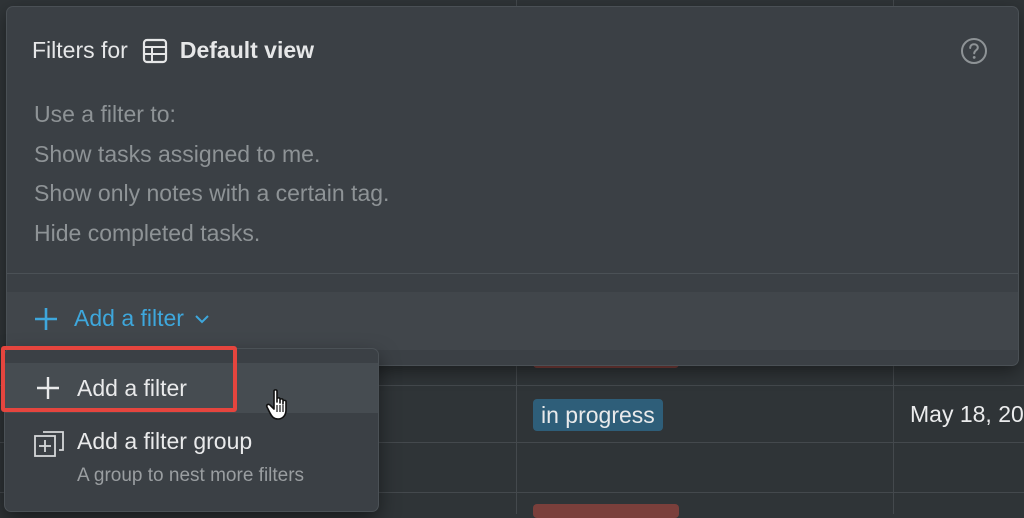 The height and width of the screenshot is (518, 1024). What do you see at coordinates (165, 441) in the screenshot?
I see `menu-item-label: Add a filter group` at bounding box center [165, 441].